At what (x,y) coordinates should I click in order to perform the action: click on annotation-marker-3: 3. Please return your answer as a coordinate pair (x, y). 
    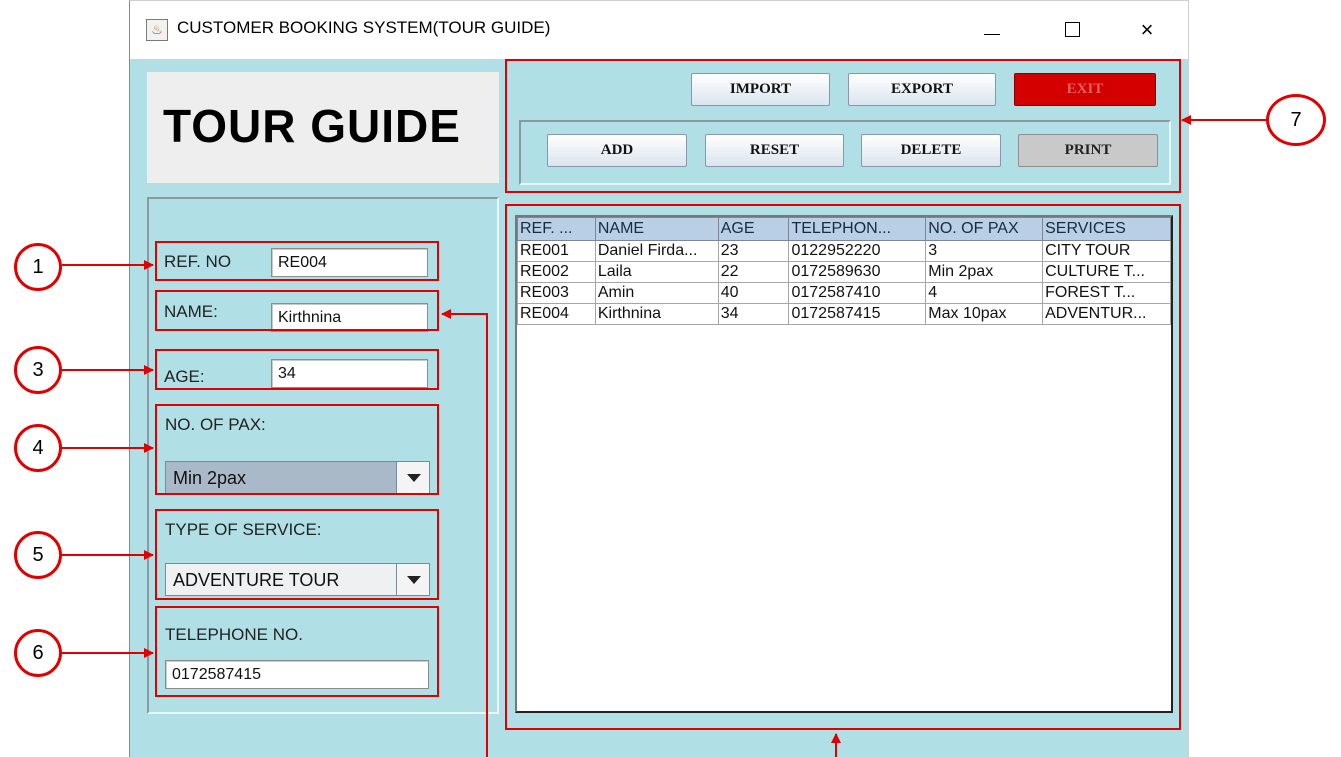
    Looking at the image, I should click on (38, 370).